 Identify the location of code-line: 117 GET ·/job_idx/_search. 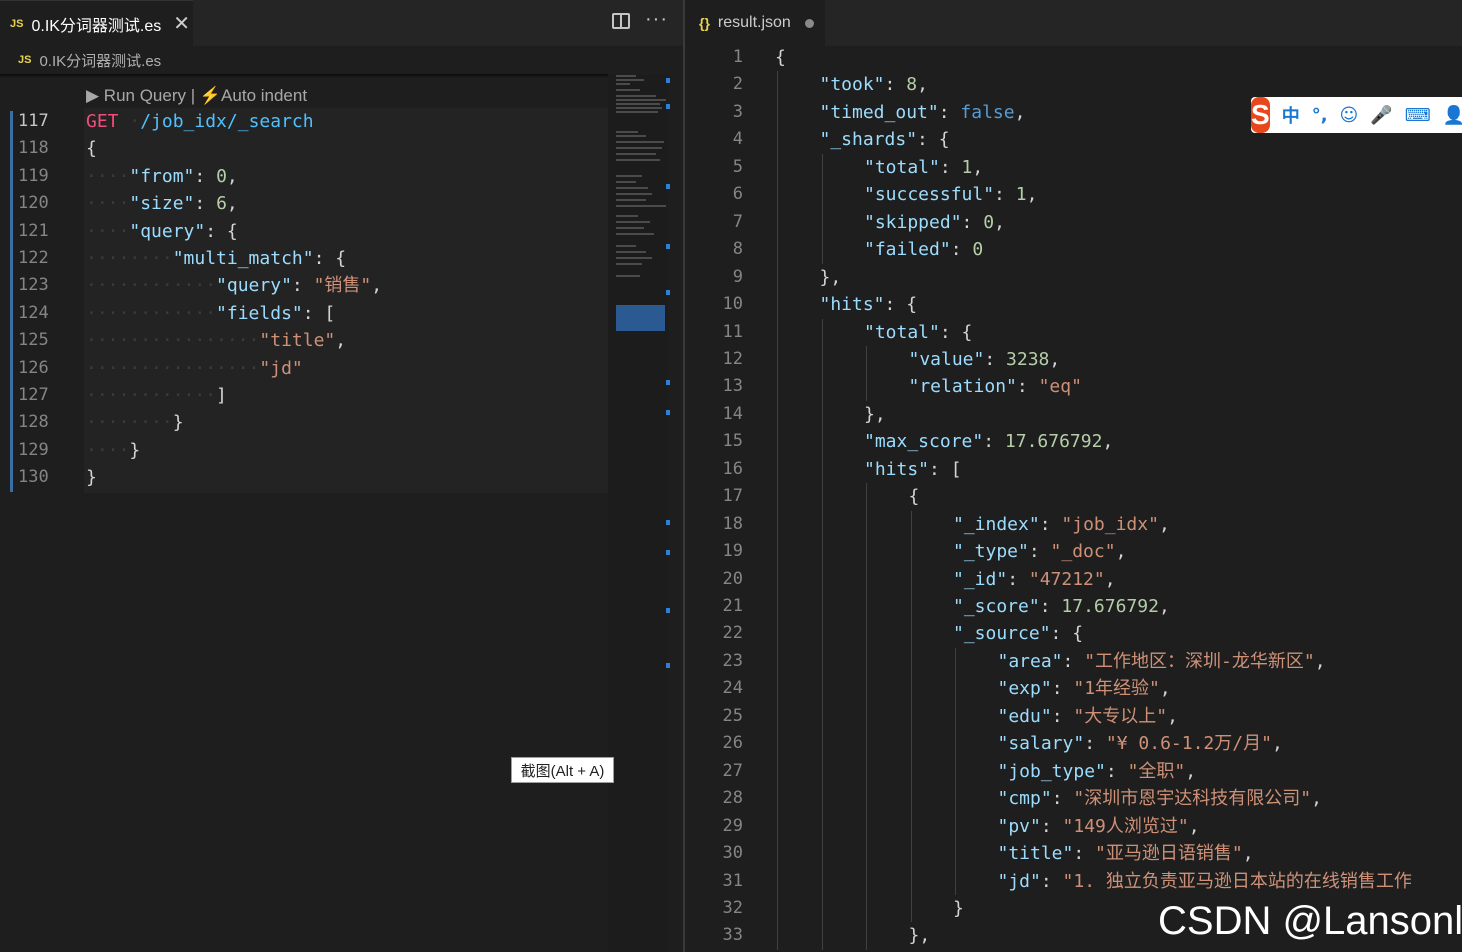
(304, 121).